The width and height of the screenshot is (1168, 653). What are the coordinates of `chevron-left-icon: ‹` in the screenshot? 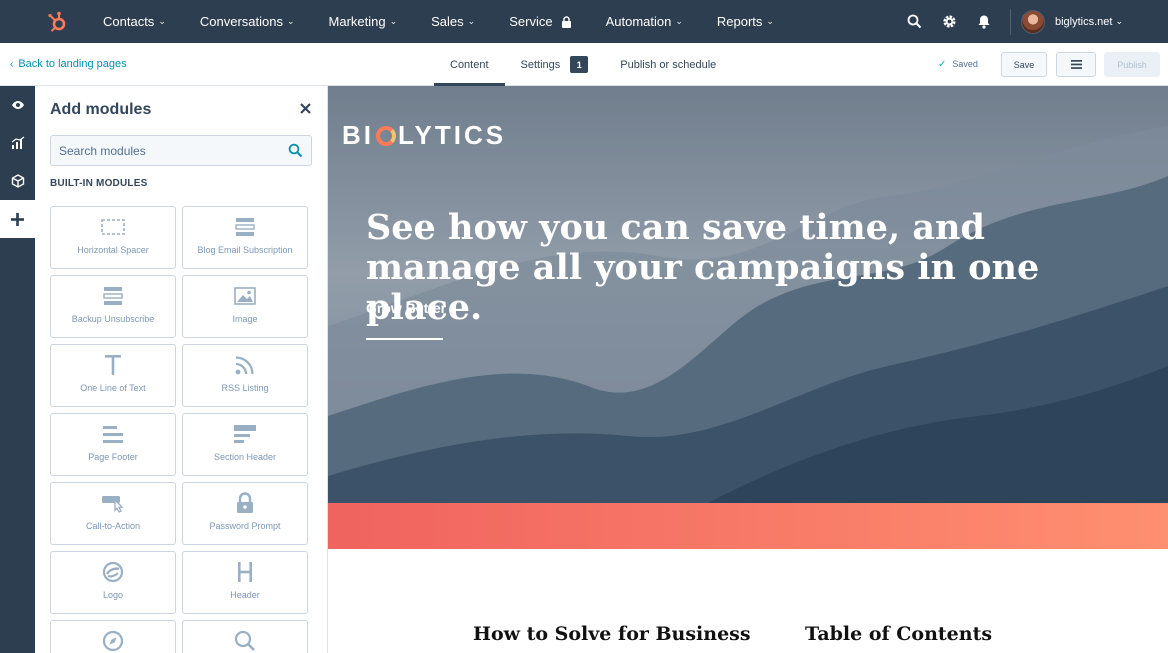 It's located at (12, 64).